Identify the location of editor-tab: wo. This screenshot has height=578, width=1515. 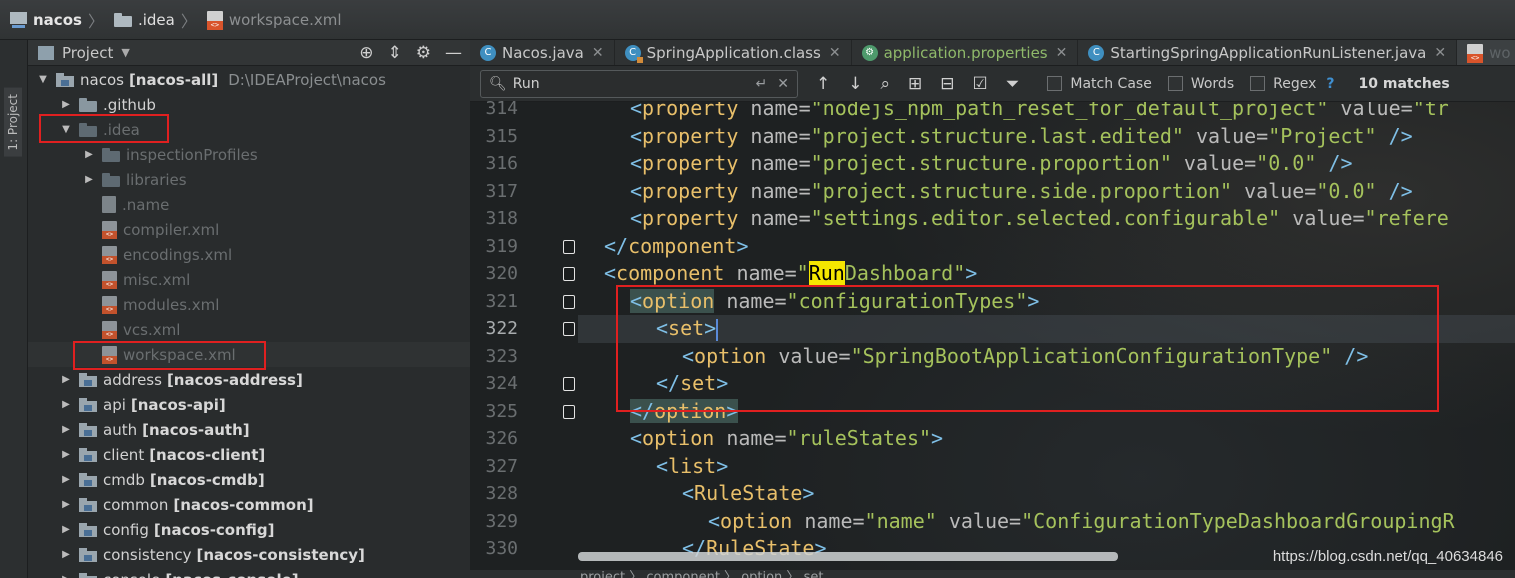
(1486, 52).